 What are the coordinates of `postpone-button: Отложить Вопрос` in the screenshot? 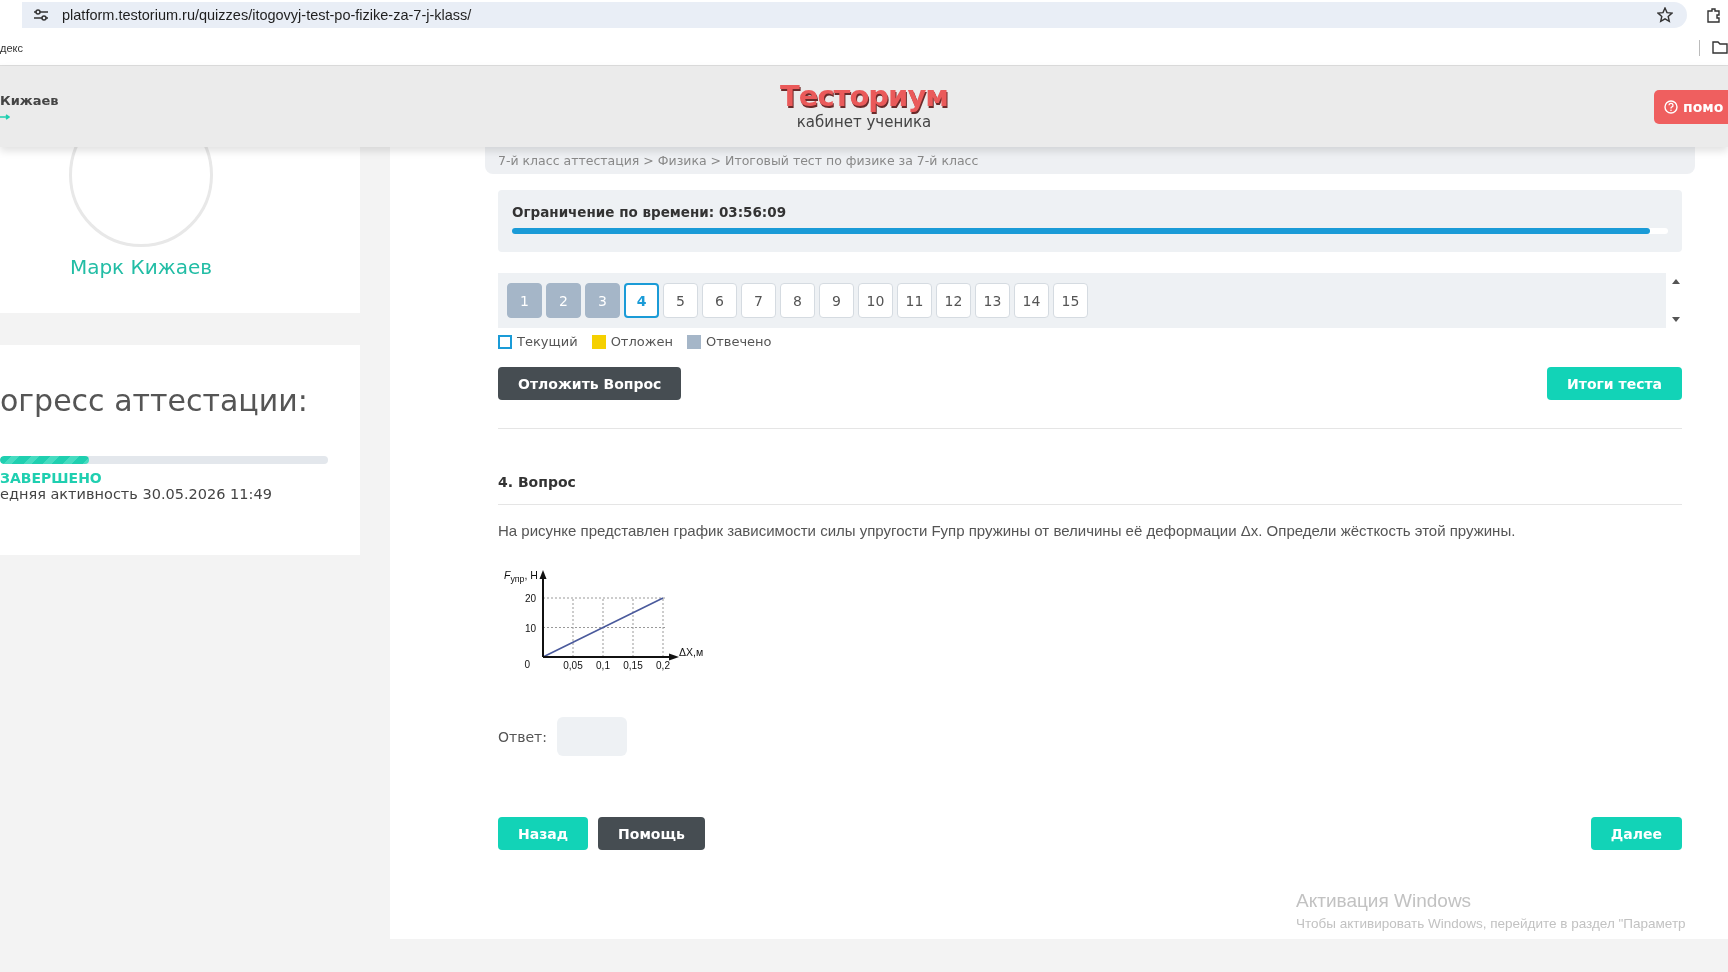 It's located at (590, 383).